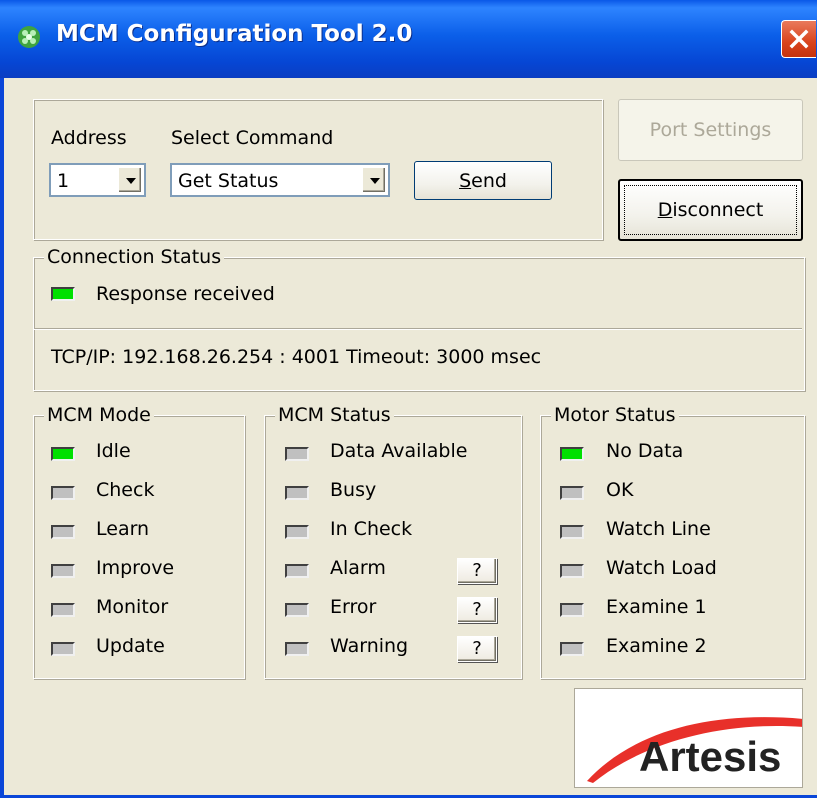  What do you see at coordinates (656, 646) in the screenshot?
I see `motor-status-item-label: Examine 2` at bounding box center [656, 646].